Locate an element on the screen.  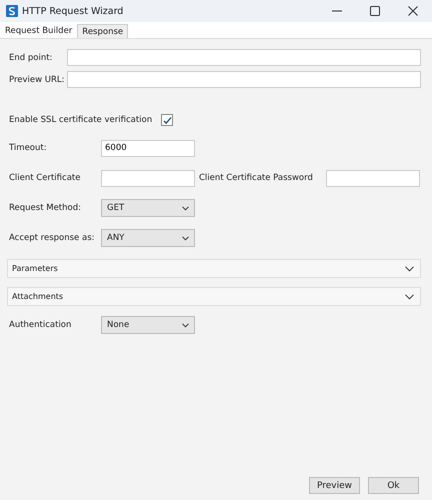
app-logo-icon is located at coordinates (12, 11).